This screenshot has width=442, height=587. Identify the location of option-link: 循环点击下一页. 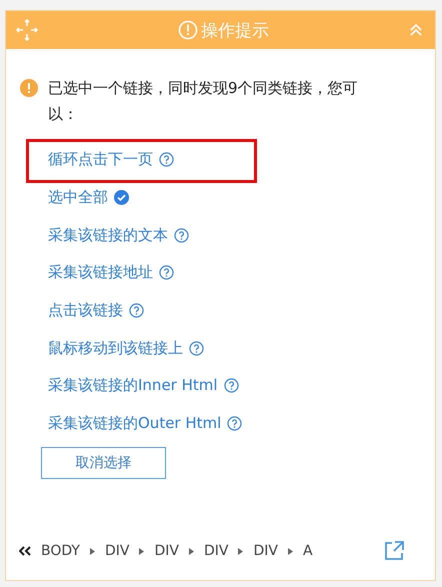
(100, 160).